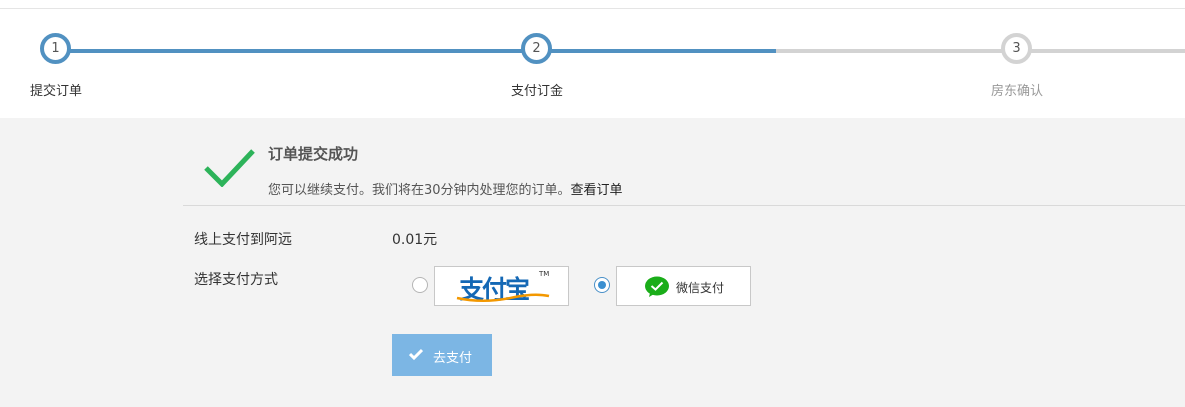 This screenshot has width=1185, height=407. What do you see at coordinates (419, 190) in the screenshot?
I see `success-desc-text: 您可以继续支付。我们将在30分钟内处理您的订单。` at bounding box center [419, 190].